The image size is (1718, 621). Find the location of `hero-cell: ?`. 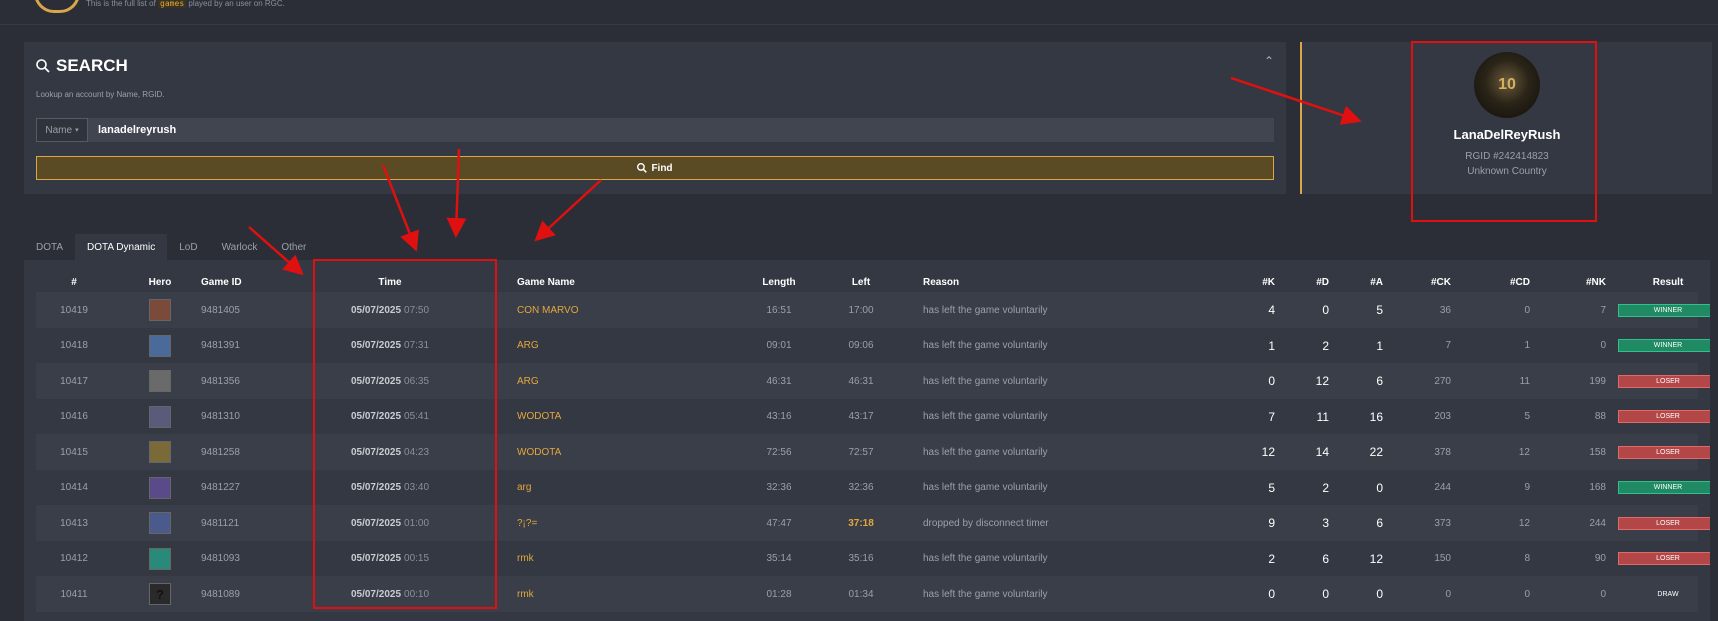

hero-cell: ? is located at coordinates (160, 594).